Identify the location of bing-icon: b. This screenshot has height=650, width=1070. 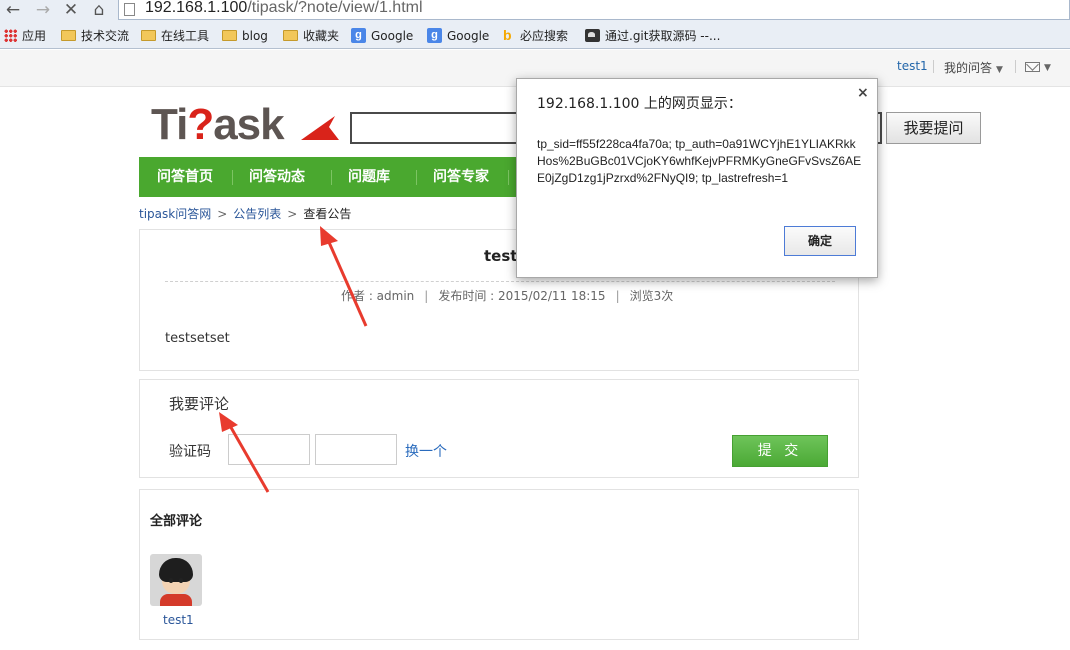
(507, 35).